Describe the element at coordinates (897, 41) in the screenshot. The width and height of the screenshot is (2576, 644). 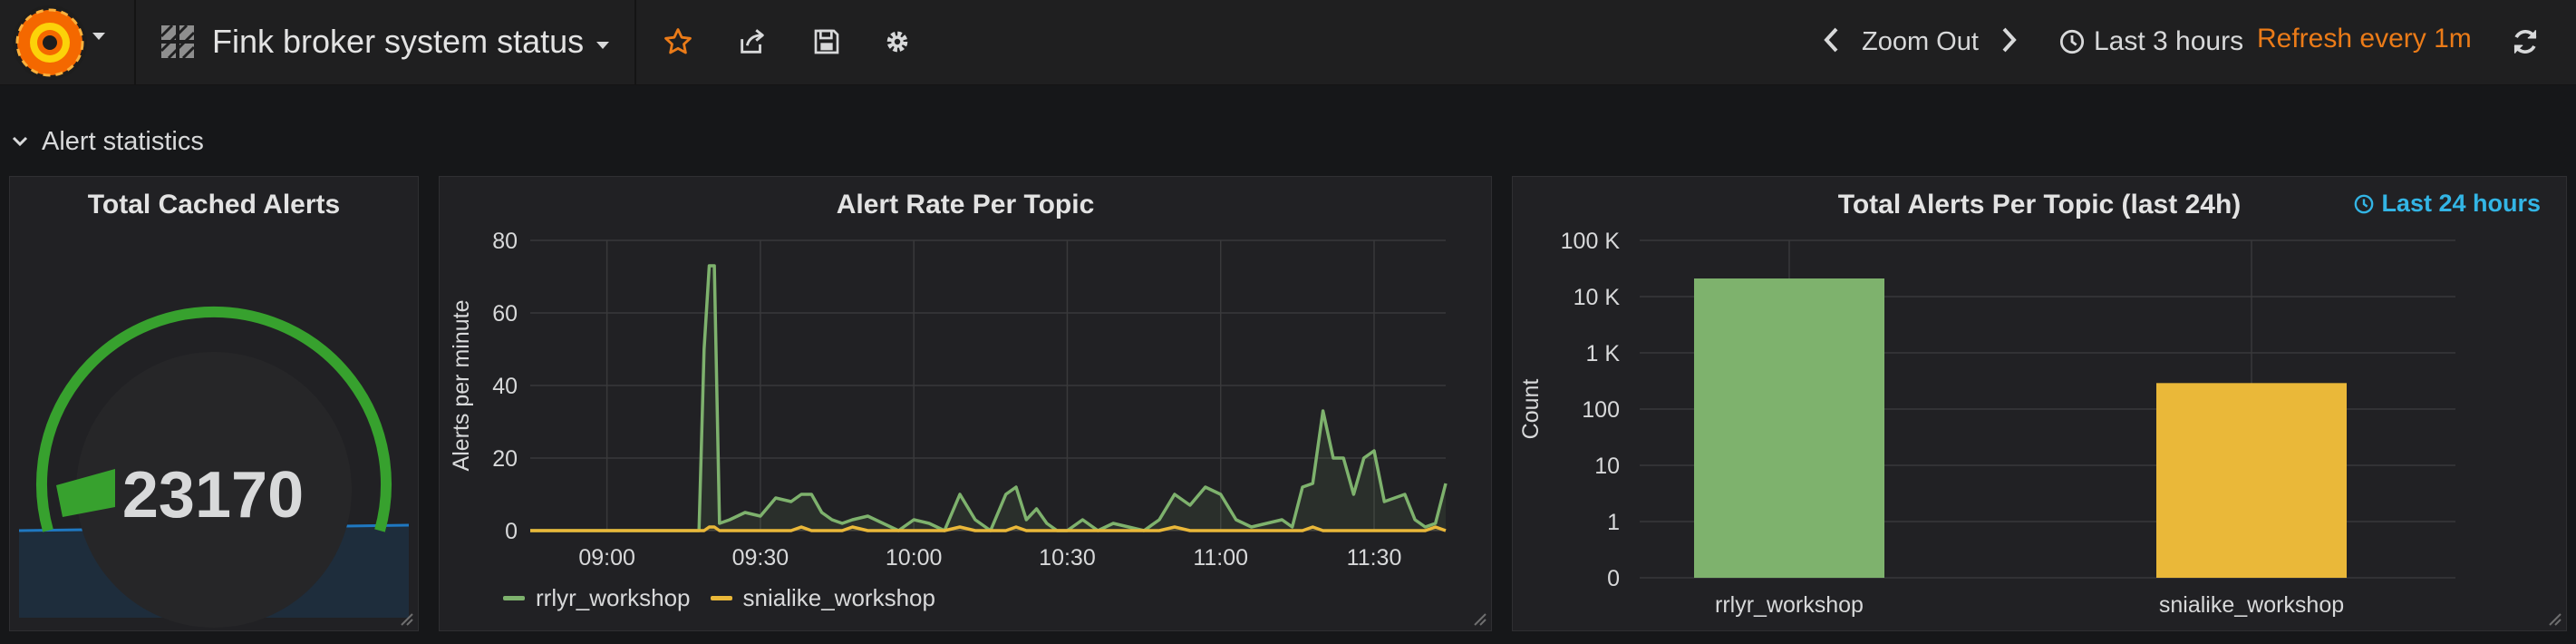
I see `settings-gear-icon` at that location.